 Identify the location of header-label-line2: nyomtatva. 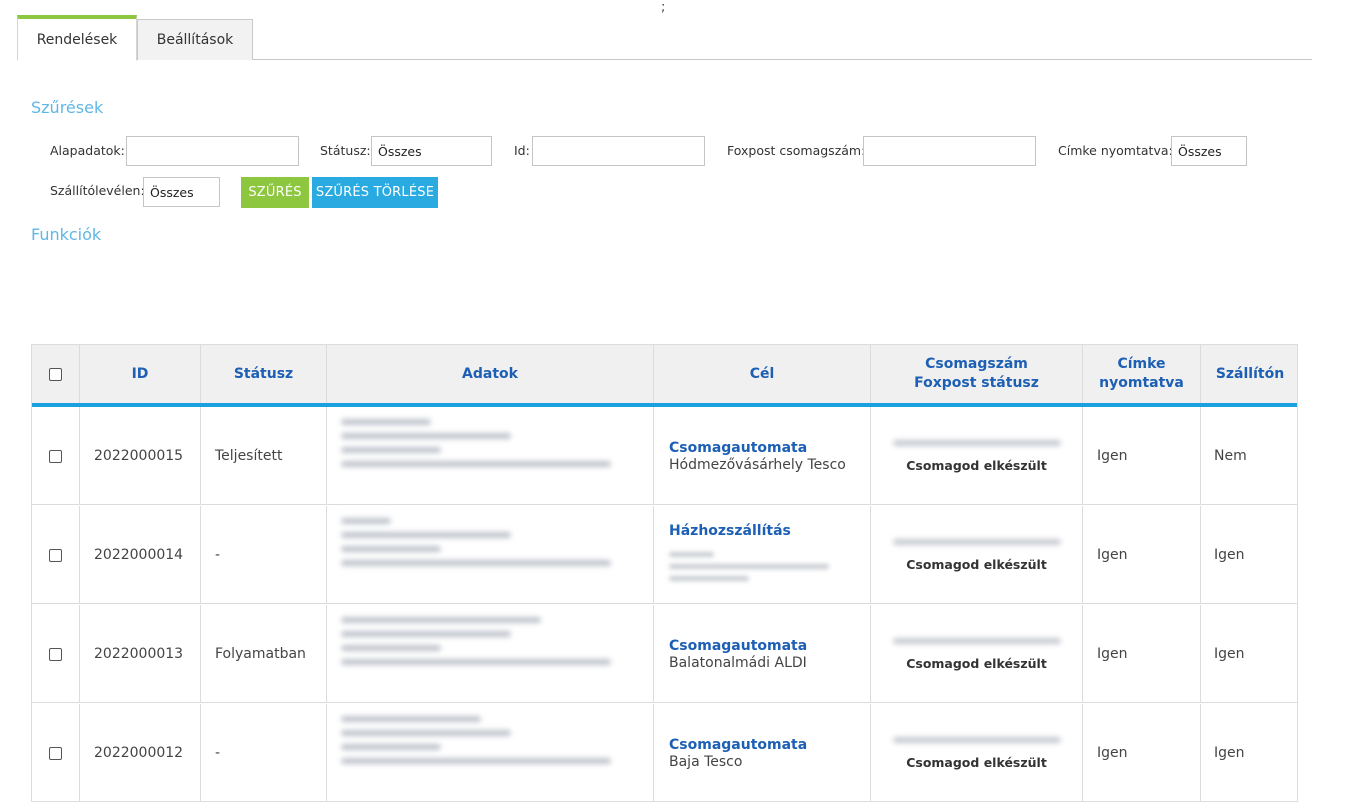
(1141, 383).